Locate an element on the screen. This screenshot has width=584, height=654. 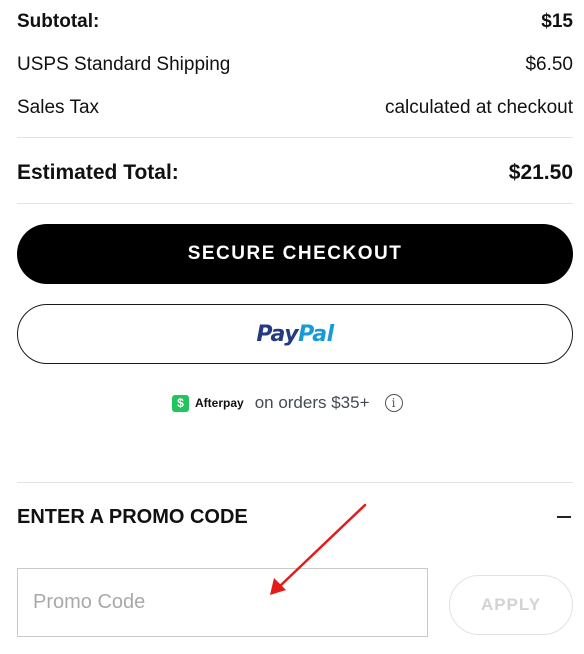
afterpay-note: on orders $35+ is located at coordinates (312, 402).